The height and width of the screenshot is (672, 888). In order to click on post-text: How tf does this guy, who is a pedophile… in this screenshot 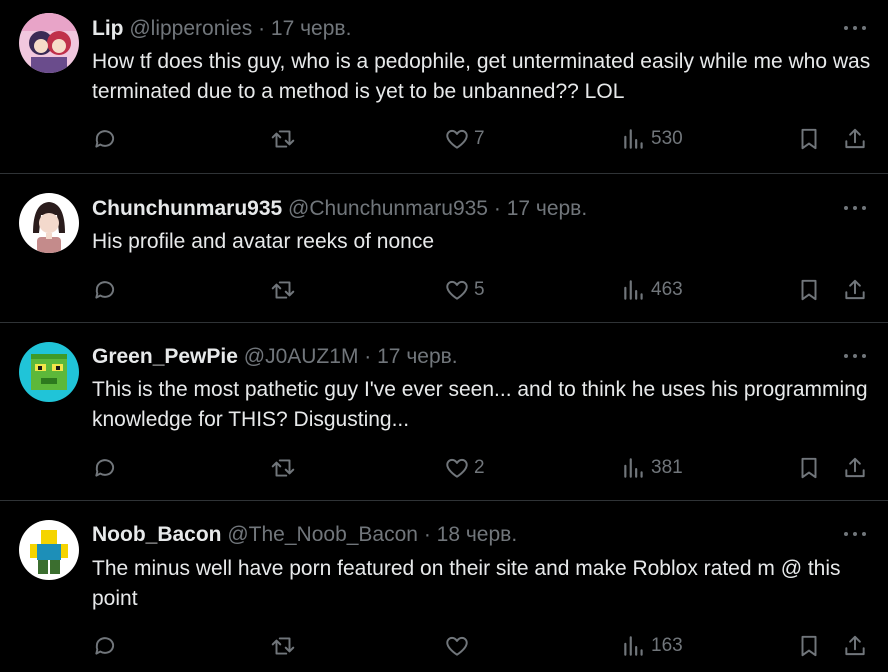, I will do `click(481, 76)`.